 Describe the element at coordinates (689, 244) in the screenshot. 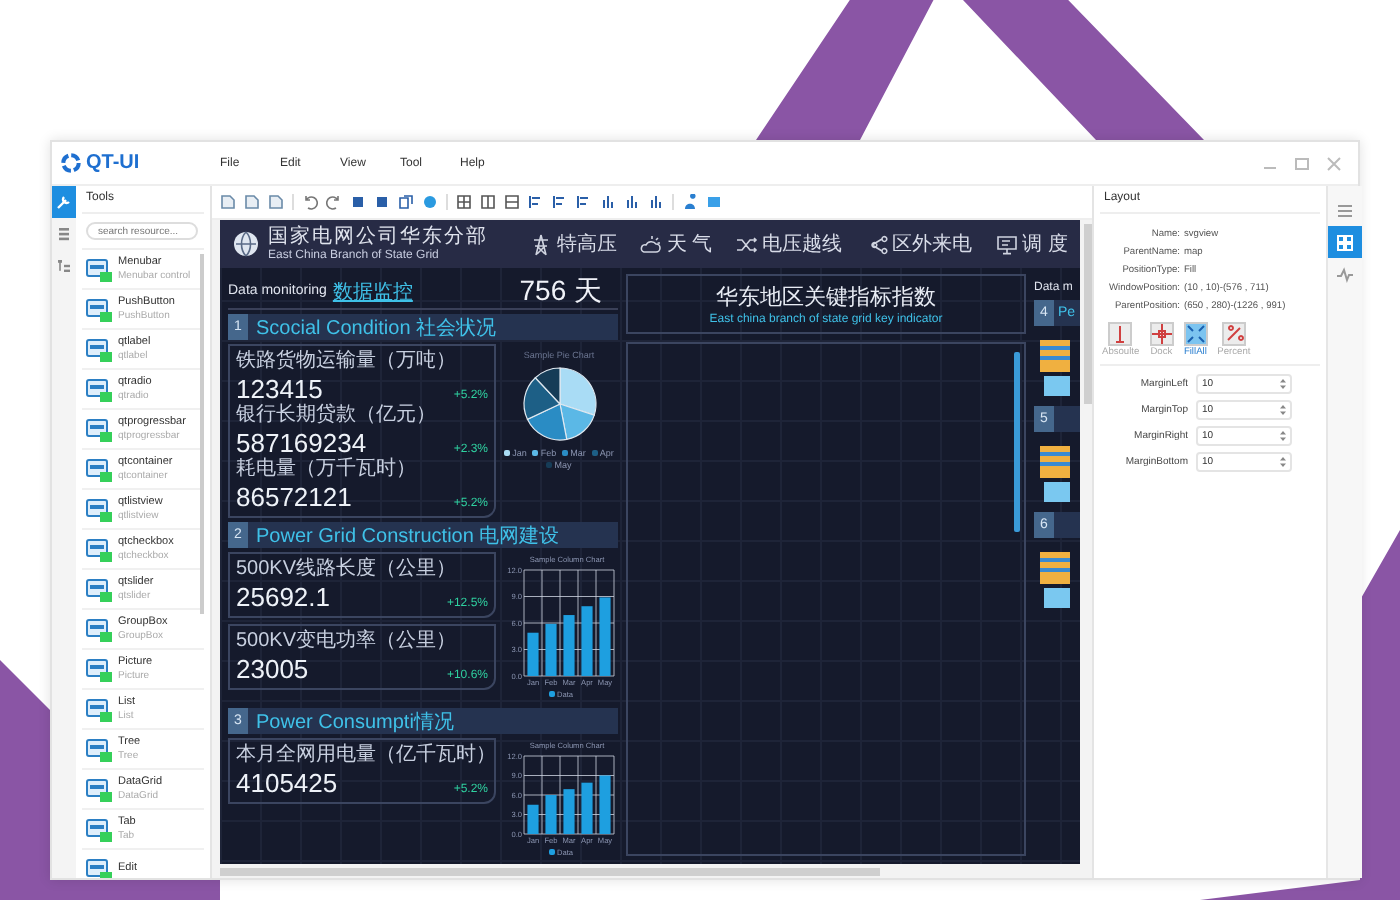

I see `nav-label: 天 气` at that location.